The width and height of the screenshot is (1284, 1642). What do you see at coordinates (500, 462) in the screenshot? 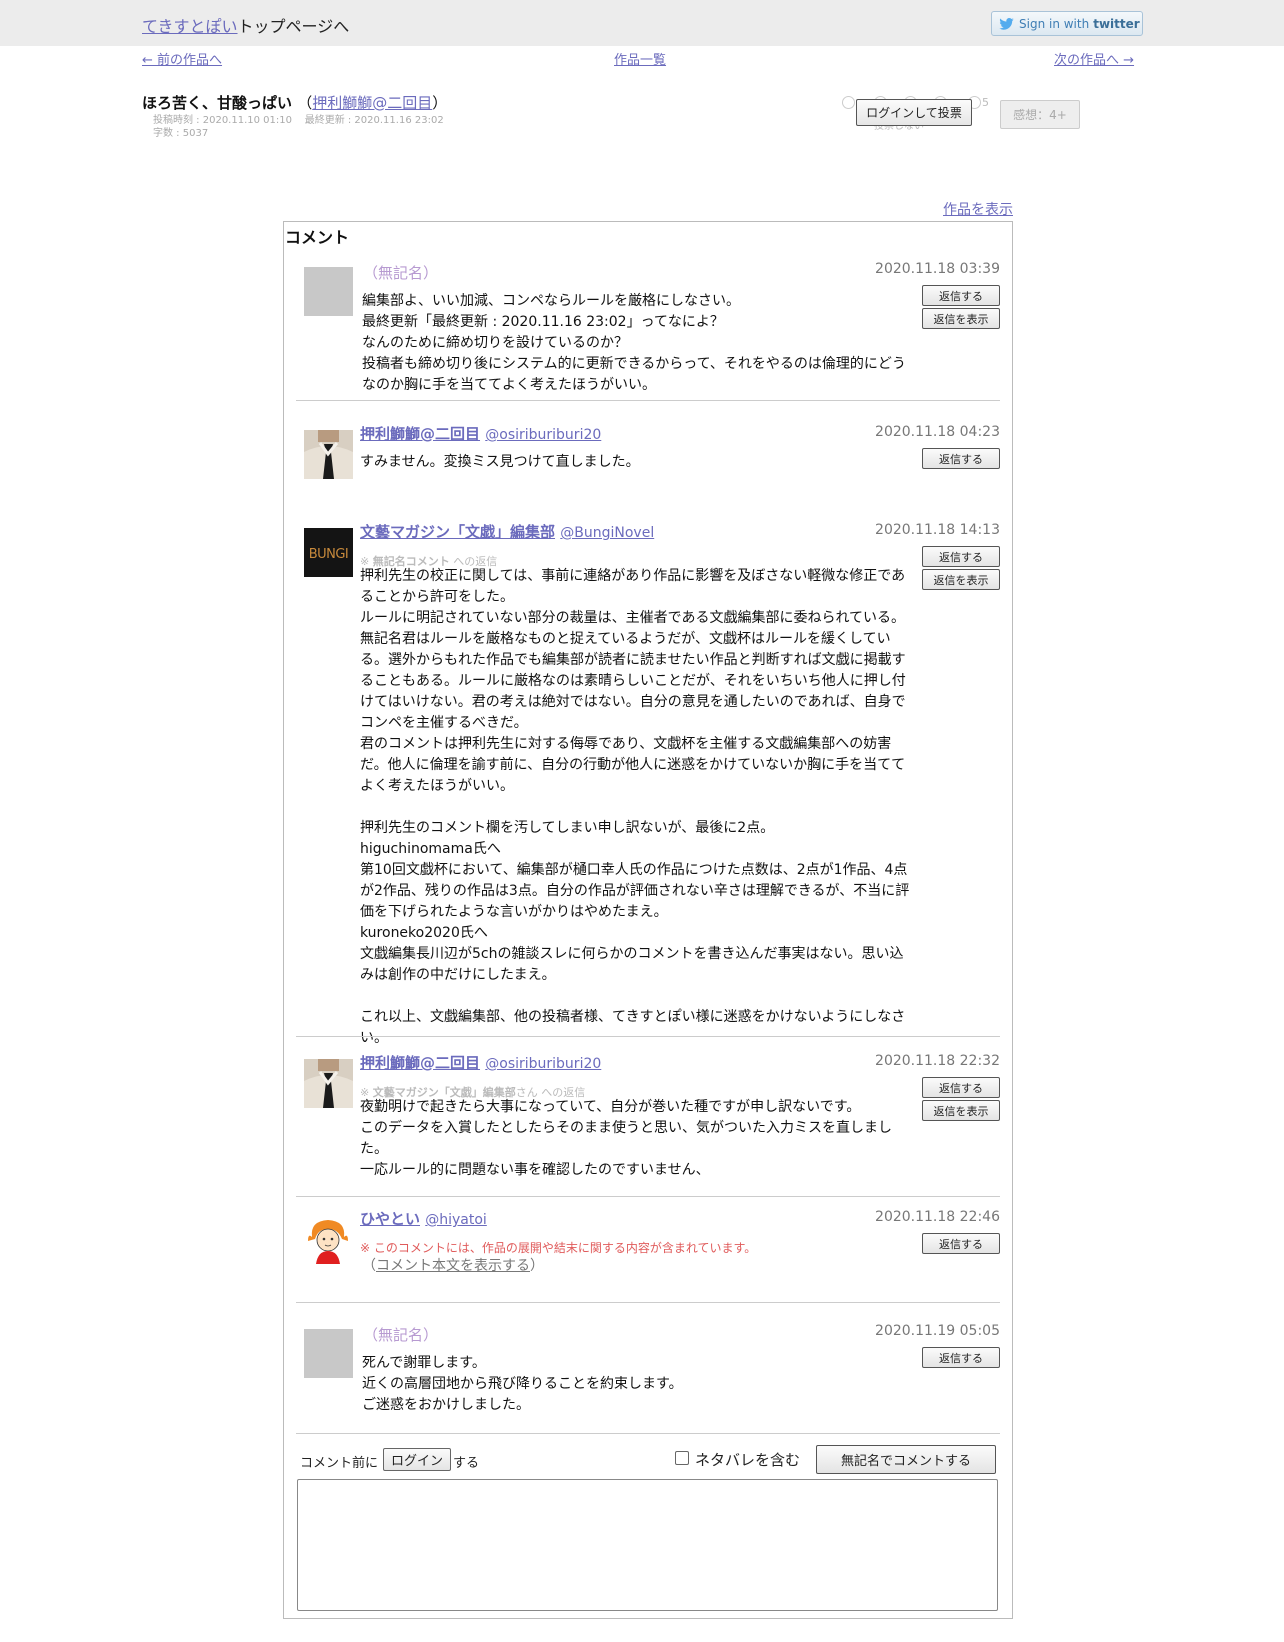
I see `comment-body: すみません。変換ミス見つけて直しました。` at bounding box center [500, 462].